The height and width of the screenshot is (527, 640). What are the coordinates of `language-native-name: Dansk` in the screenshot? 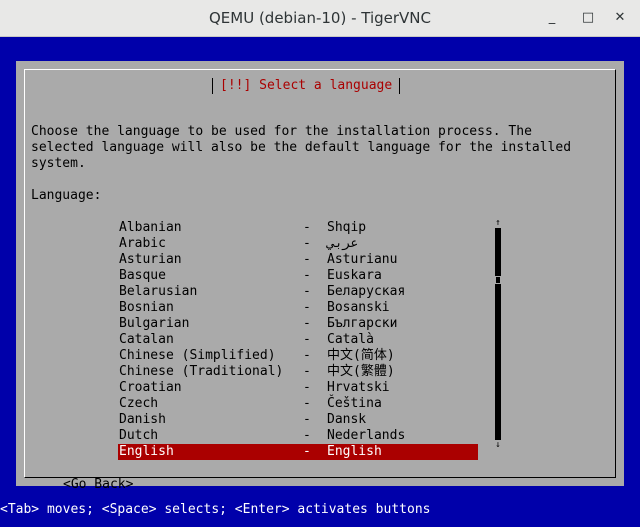 It's located at (347, 419).